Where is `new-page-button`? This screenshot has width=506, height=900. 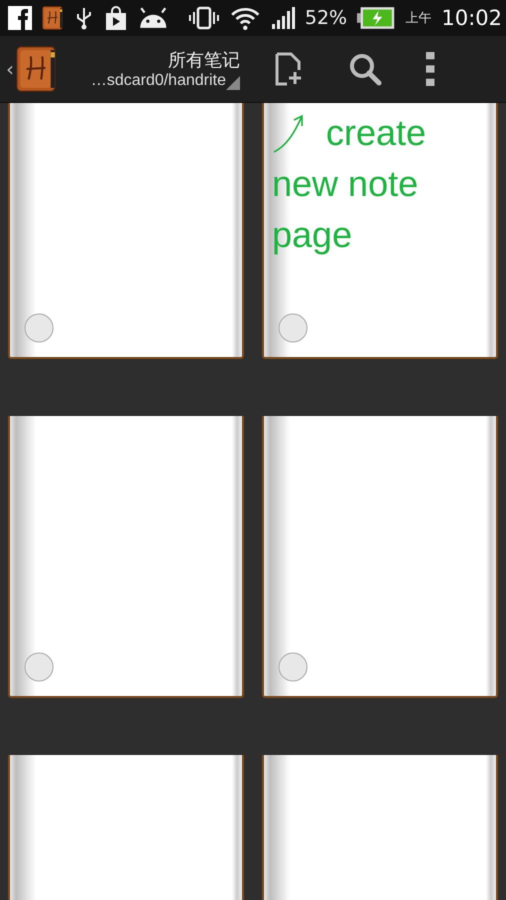
new-page-button is located at coordinates (288, 69).